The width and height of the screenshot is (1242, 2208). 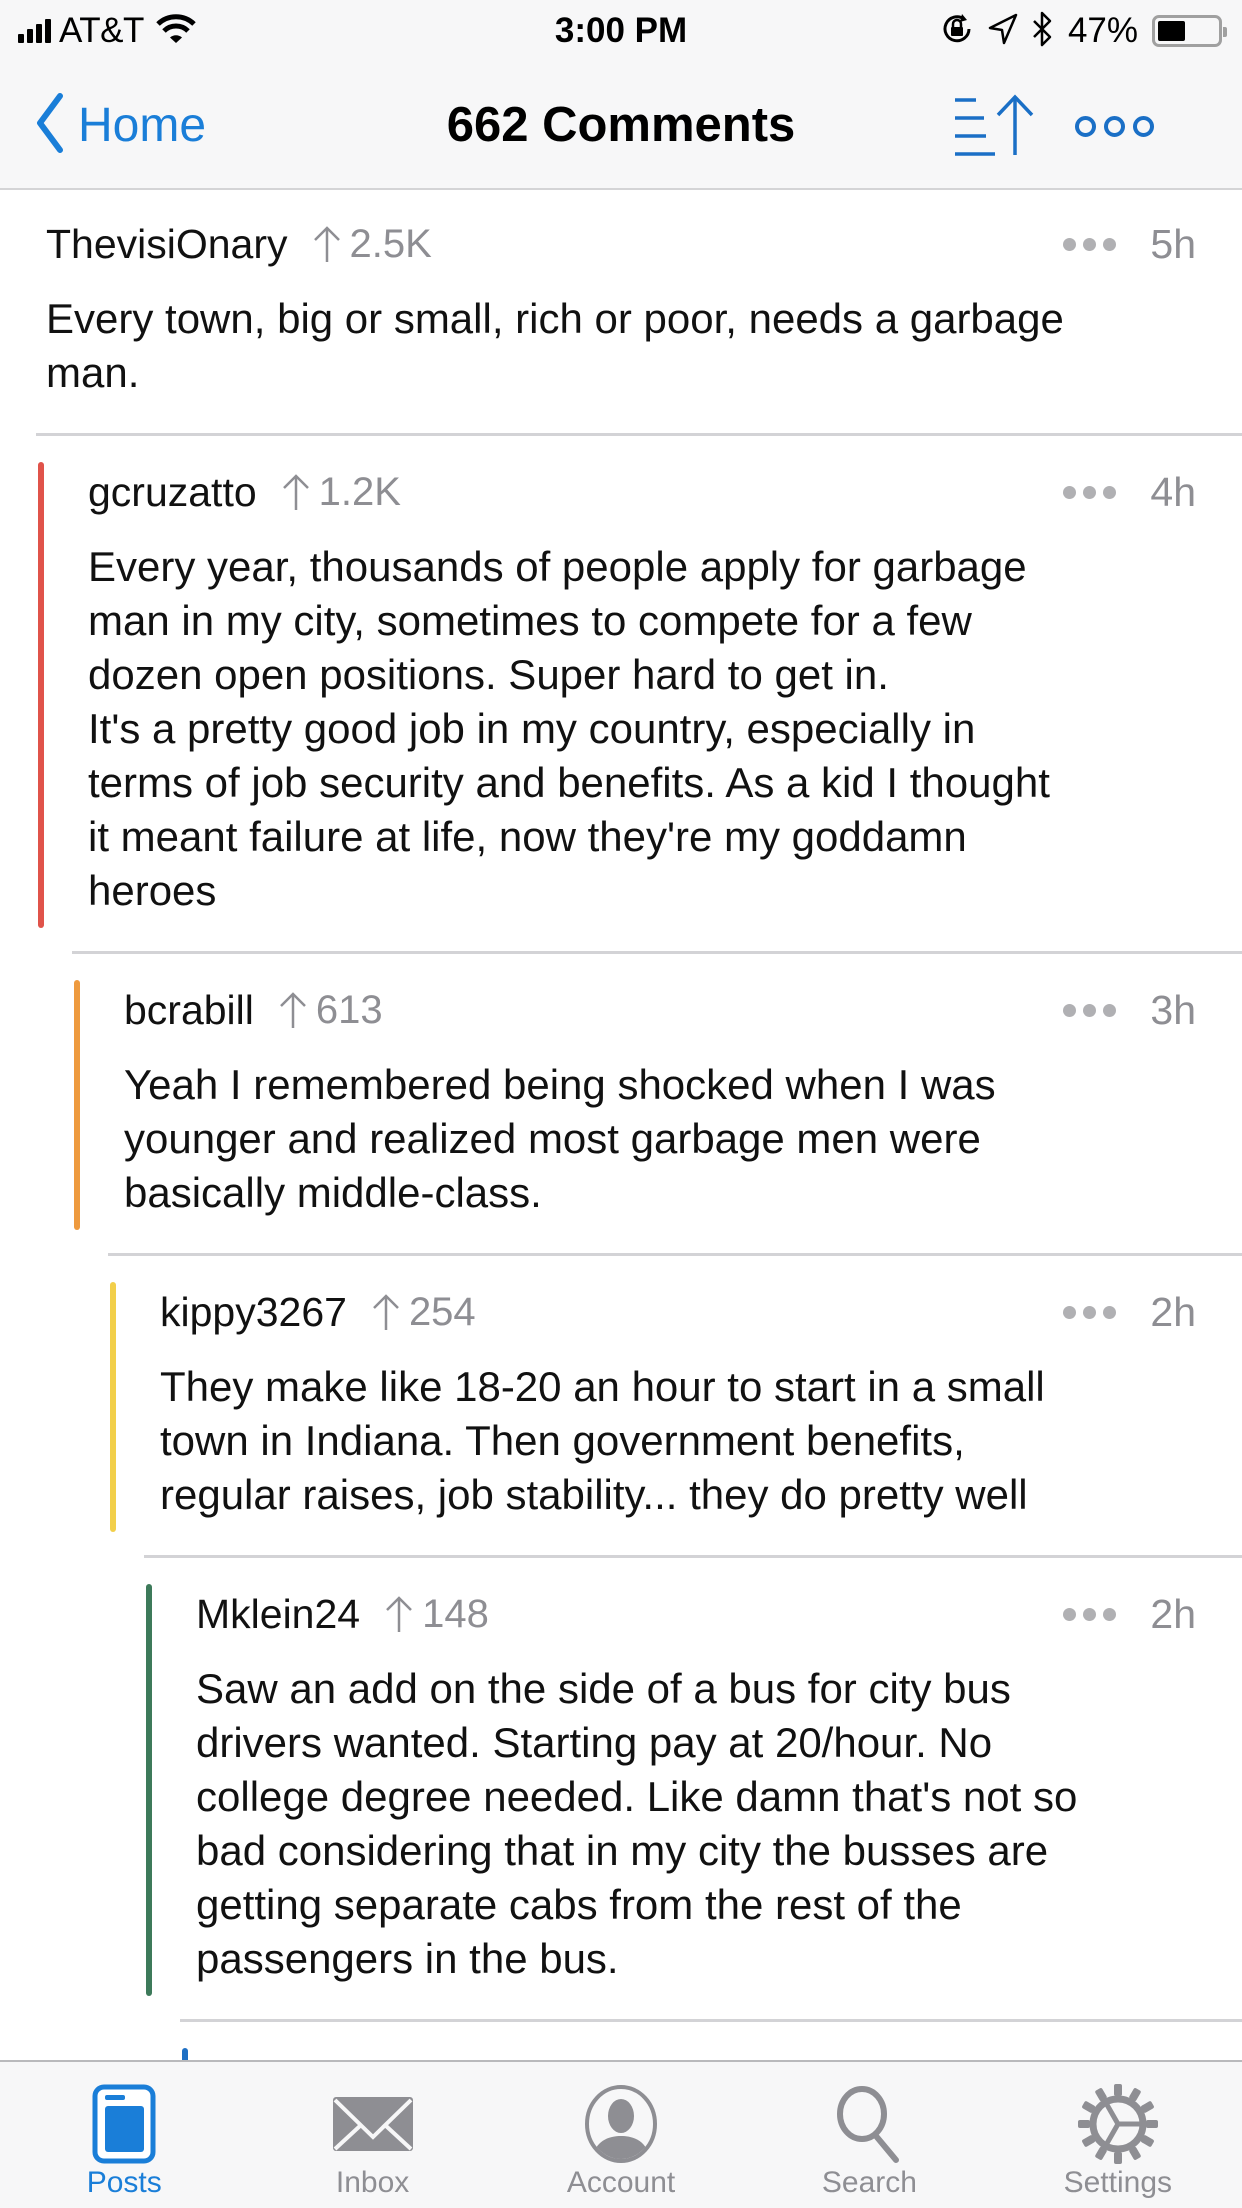 I want to click on comment-score: 1.2K, so click(x=341, y=492).